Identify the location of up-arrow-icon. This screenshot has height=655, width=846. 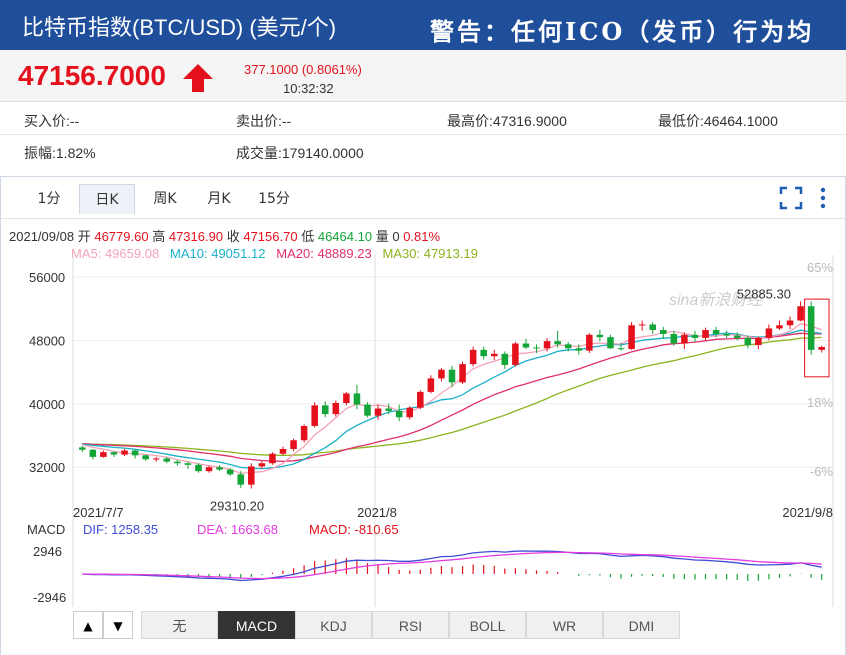
(198, 78).